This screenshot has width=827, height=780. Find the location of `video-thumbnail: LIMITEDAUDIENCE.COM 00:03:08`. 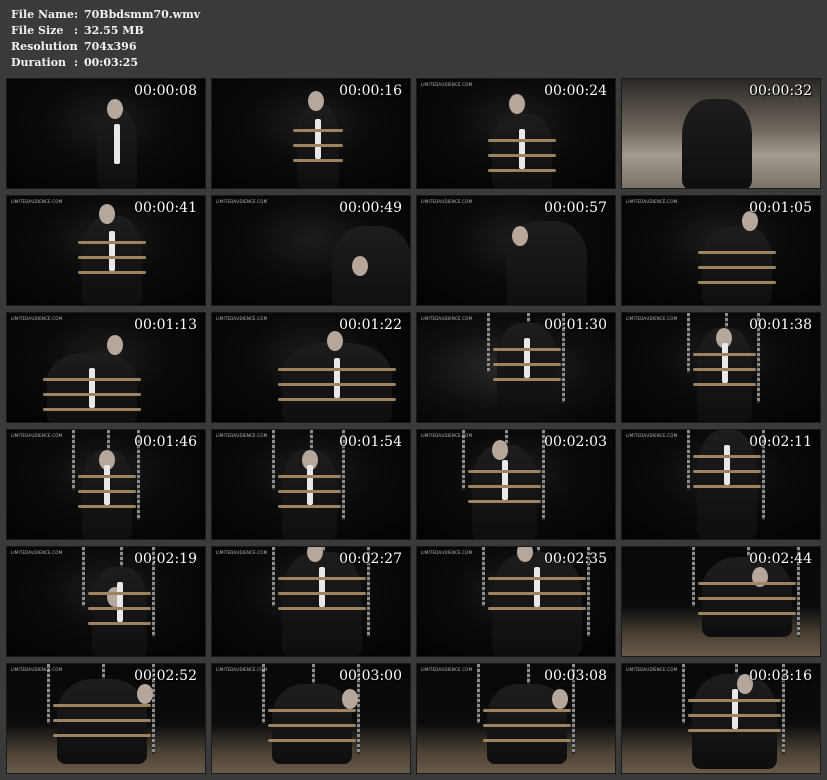

video-thumbnail: LIMITEDAUDIENCE.COM 00:03:08 is located at coordinates (516, 718).